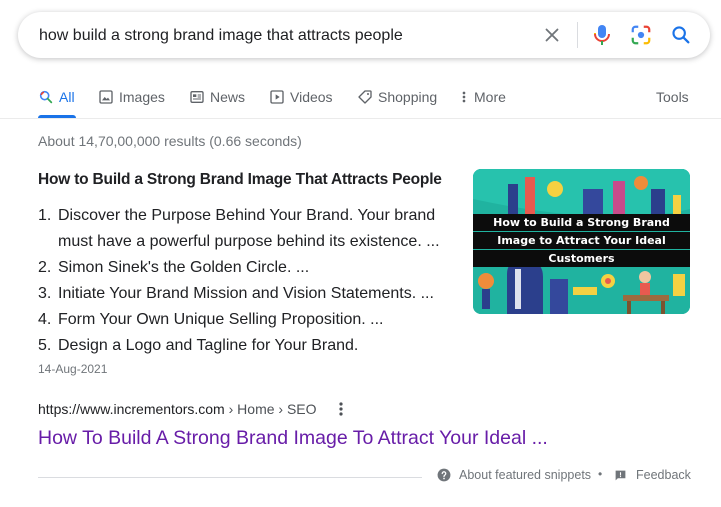 Image resolution: width=721 pixels, height=507 pixels. I want to click on microphone-icon, so click(602, 35).